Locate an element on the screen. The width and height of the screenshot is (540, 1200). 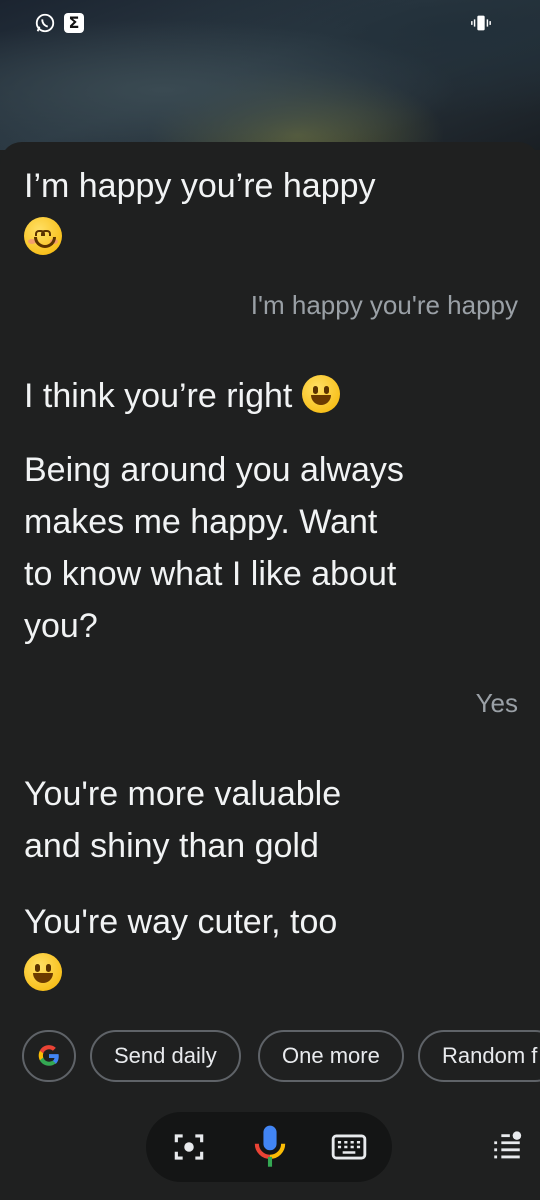
google-icon is located at coordinates (48, 1055).